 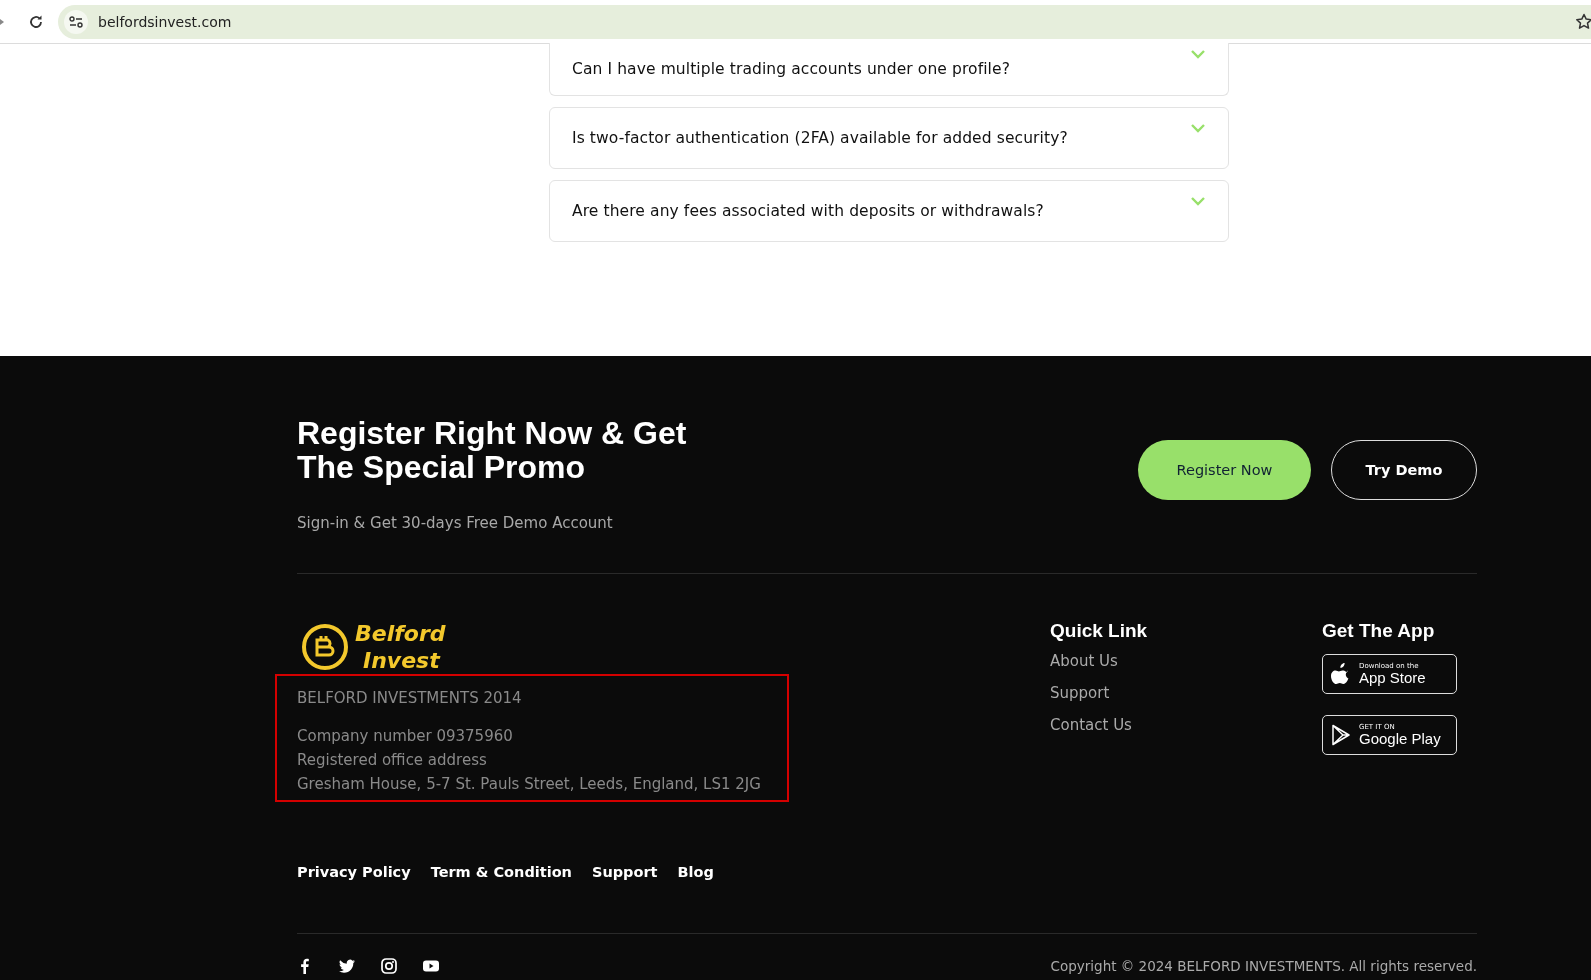 What do you see at coordinates (36, 21) in the screenshot?
I see `reload-icon` at bounding box center [36, 21].